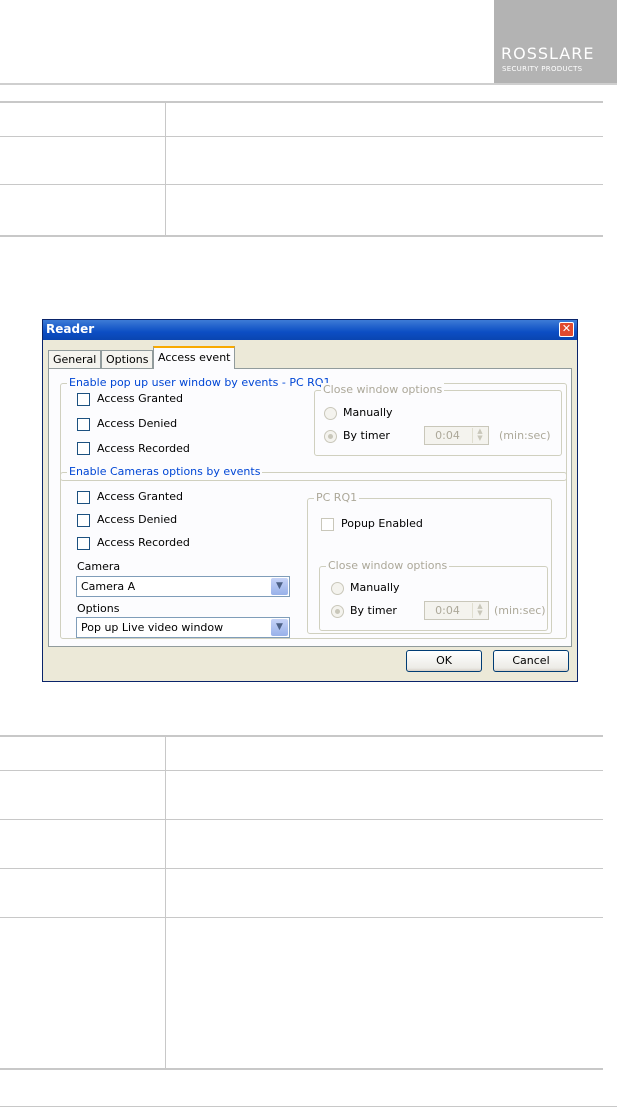 Image resolution: width=617 pixels, height=1110 pixels. I want to click on camera-timer-unit: (min:sec), so click(520, 610).